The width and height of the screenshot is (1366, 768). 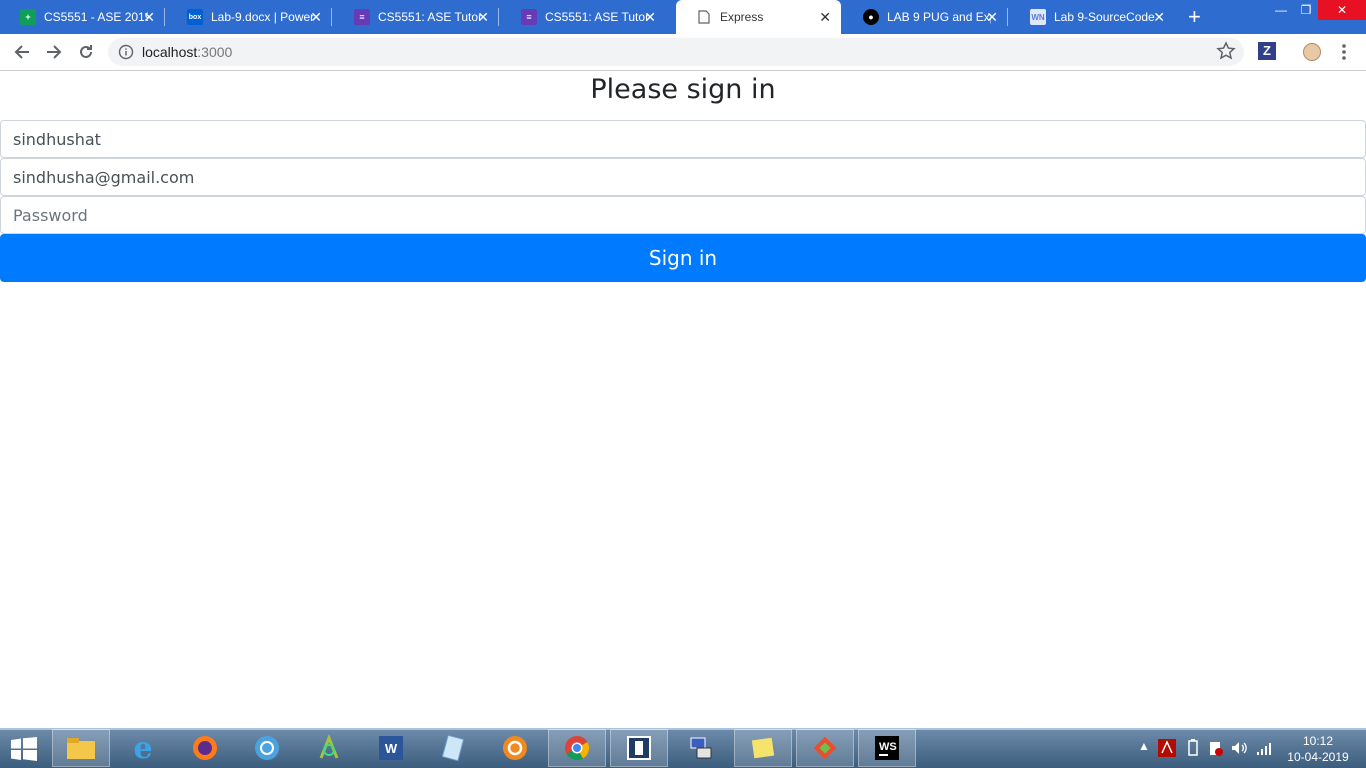 I want to click on username-field, so click(x=683, y=139).